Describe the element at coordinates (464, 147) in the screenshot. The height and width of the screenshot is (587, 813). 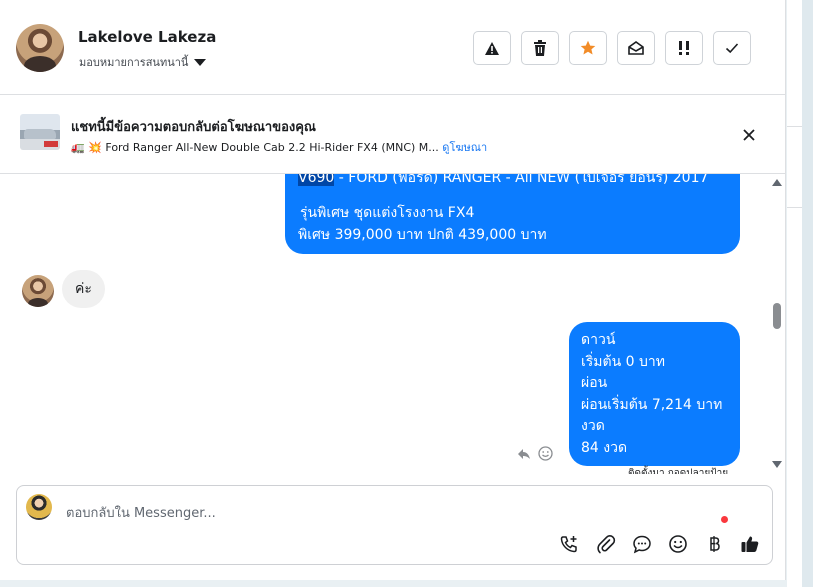
I see `view-ad-link: ดูโฆษณา` at that location.